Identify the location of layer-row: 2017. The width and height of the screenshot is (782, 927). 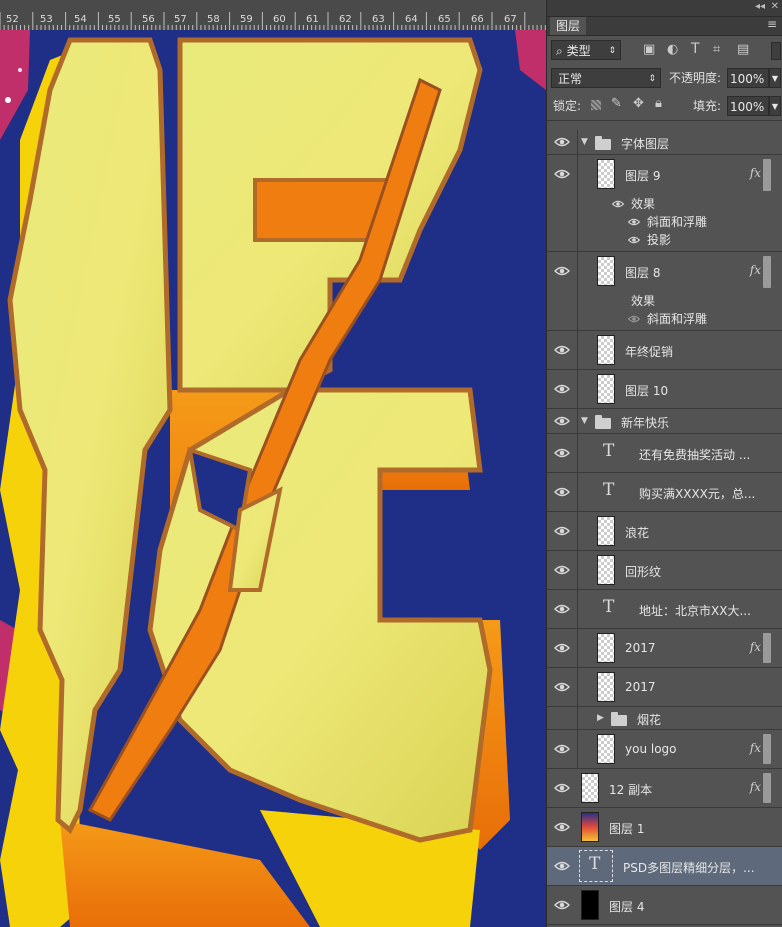
(664, 687).